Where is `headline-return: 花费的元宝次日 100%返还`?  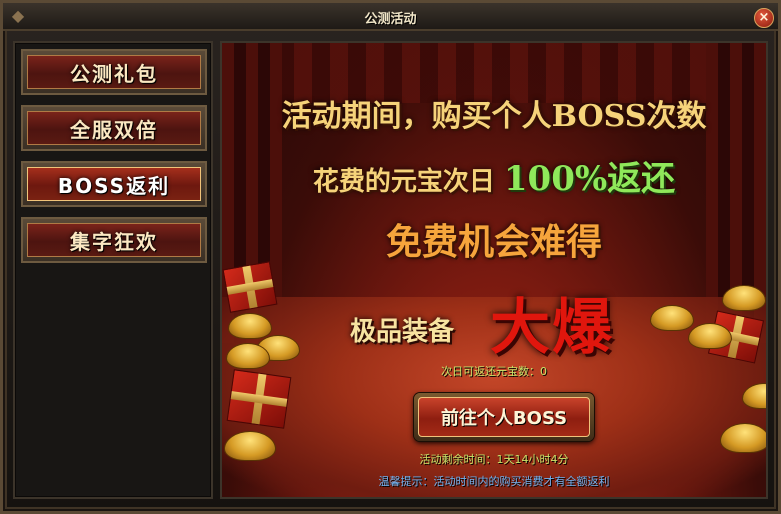 headline-return: 花费的元宝次日 100%返还 is located at coordinates (494, 175).